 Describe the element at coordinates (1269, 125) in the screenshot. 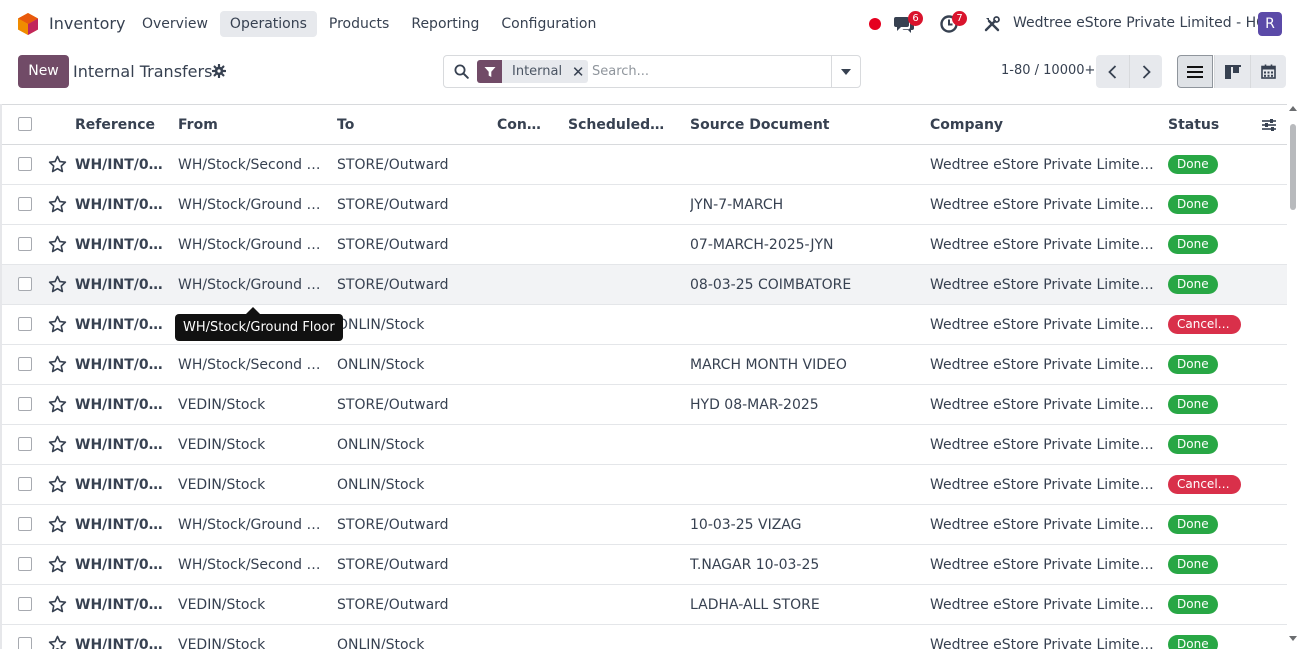

I see `optional-columns-icon` at that location.